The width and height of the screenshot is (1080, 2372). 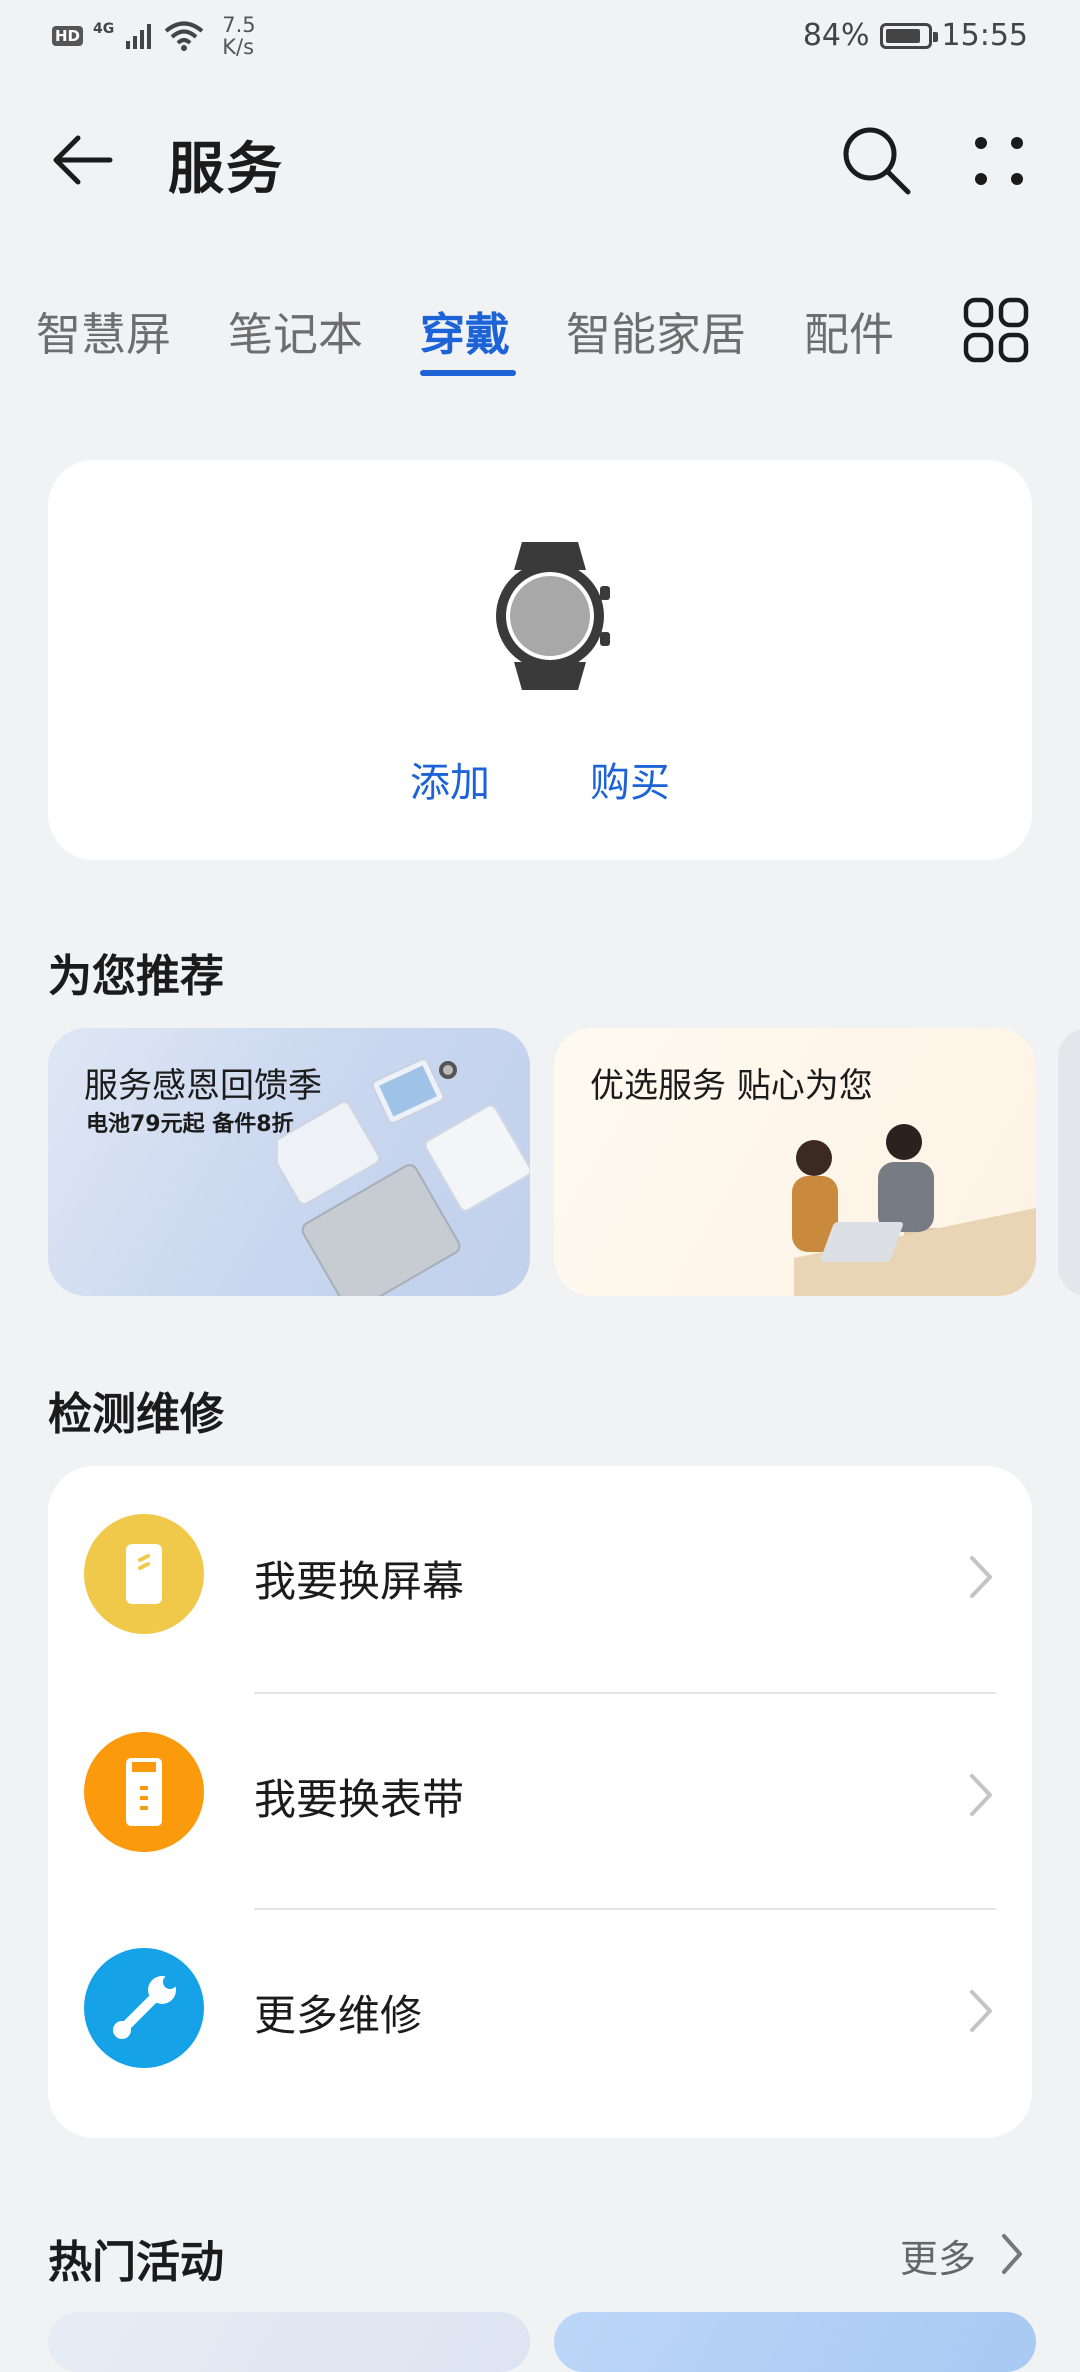 What do you see at coordinates (139, 36) in the screenshot?
I see `signal-icon` at bounding box center [139, 36].